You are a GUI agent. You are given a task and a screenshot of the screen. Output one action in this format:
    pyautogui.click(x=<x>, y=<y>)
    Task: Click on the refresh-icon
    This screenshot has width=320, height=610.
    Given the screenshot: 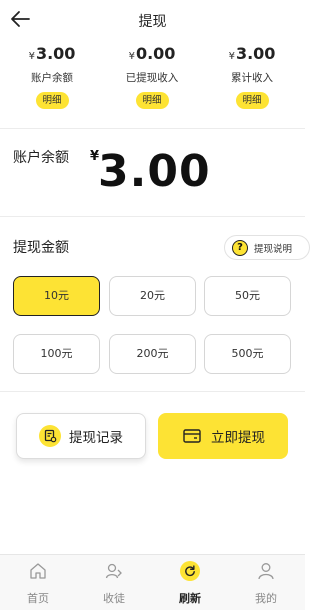 What is the action you would take?
    pyautogui.click(x=190, y=571)
    